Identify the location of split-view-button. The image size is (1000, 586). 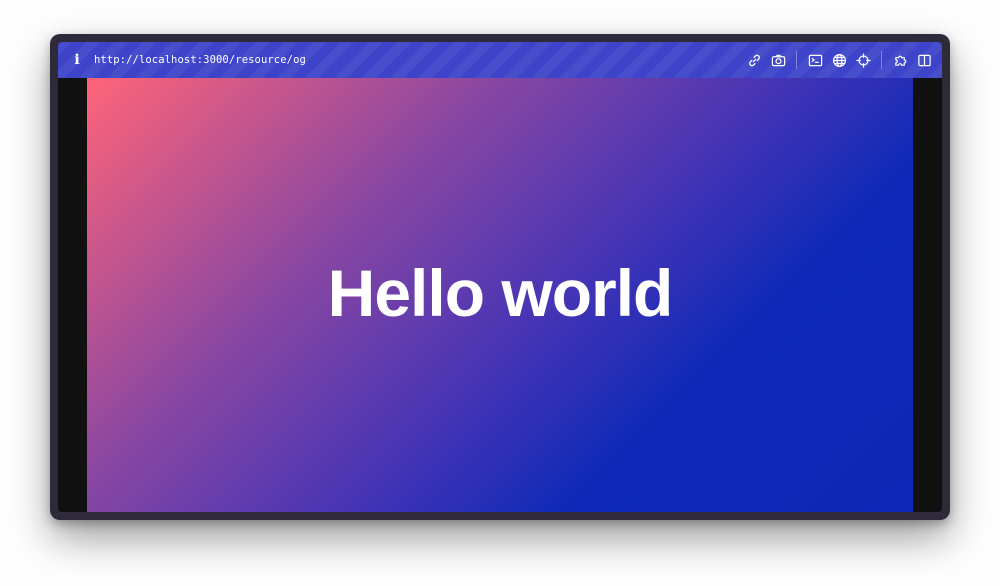
(924, 60).